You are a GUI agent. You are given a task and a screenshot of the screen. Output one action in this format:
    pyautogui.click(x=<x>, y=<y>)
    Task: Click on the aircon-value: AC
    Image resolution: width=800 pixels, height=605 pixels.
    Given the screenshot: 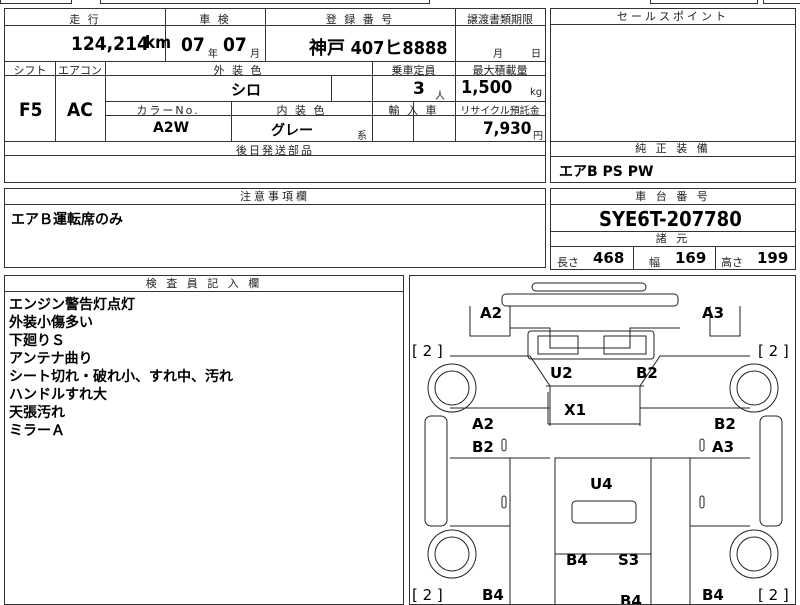 What is the action you would take?
    pyautogui.click(x=80, y=110)
    